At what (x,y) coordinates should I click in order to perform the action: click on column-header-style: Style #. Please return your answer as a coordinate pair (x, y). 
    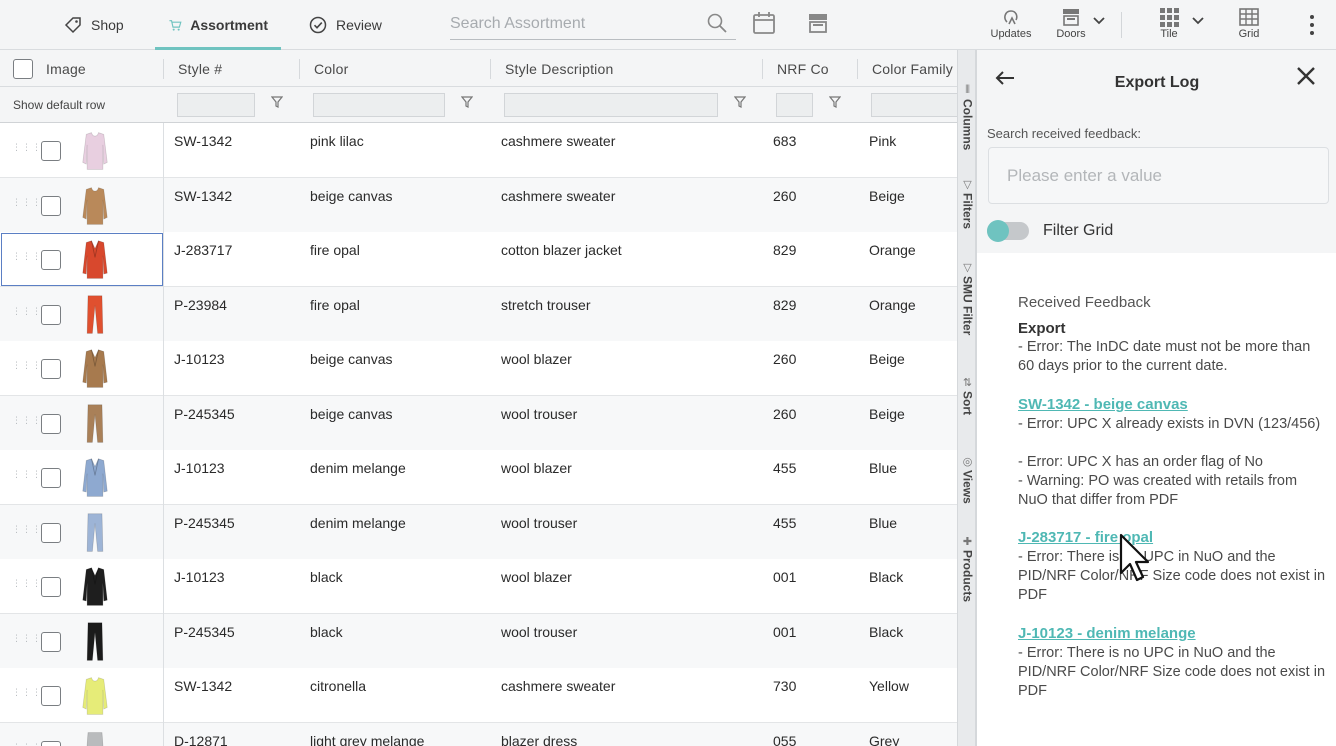
    Looking at the image, I should click on (200, 68).